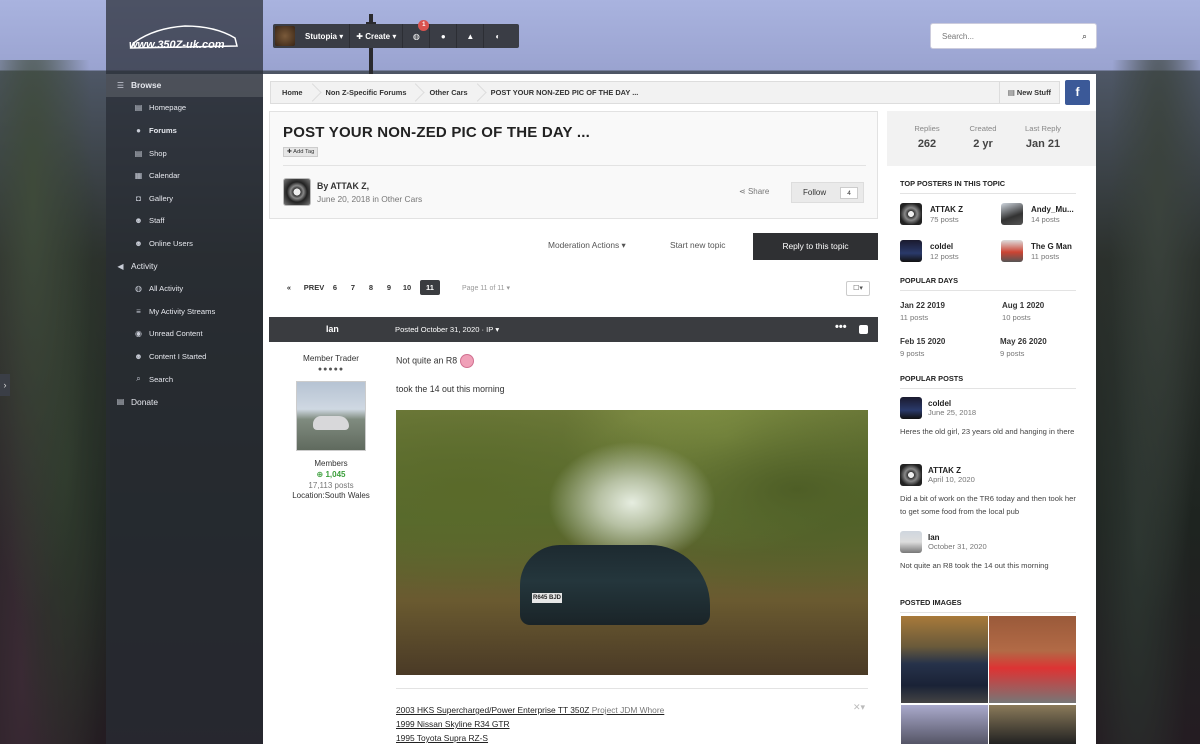  Describe the element at coordinates (371, 287) in the screenshot. I see `page-button: 8` at that location.